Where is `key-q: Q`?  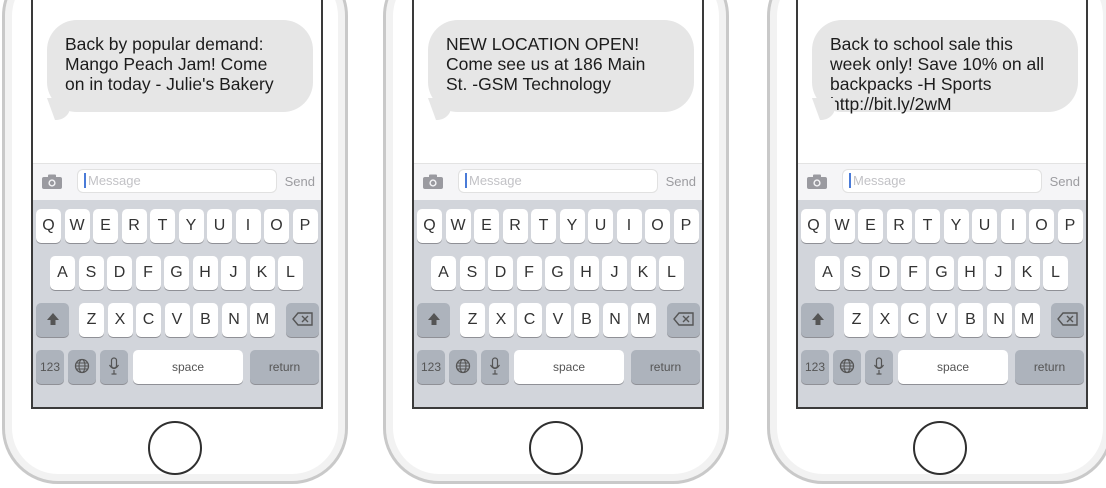
key-q: Q is located at coordinates (429, 226).